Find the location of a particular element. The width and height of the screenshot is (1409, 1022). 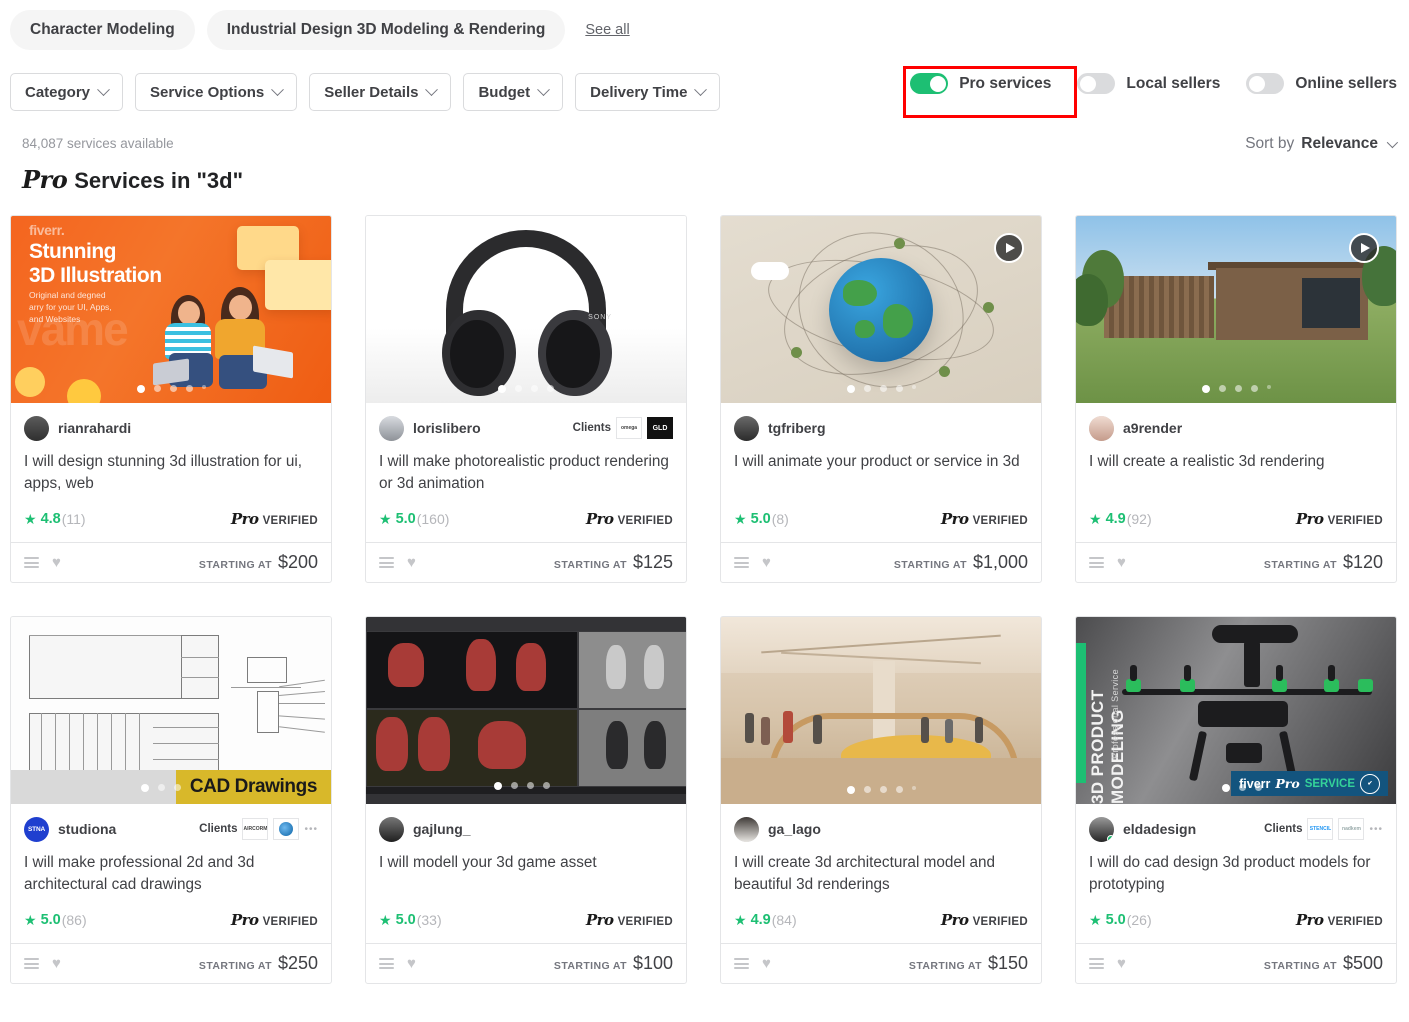

see-all-link: See all is located at coordinates (607, 30).